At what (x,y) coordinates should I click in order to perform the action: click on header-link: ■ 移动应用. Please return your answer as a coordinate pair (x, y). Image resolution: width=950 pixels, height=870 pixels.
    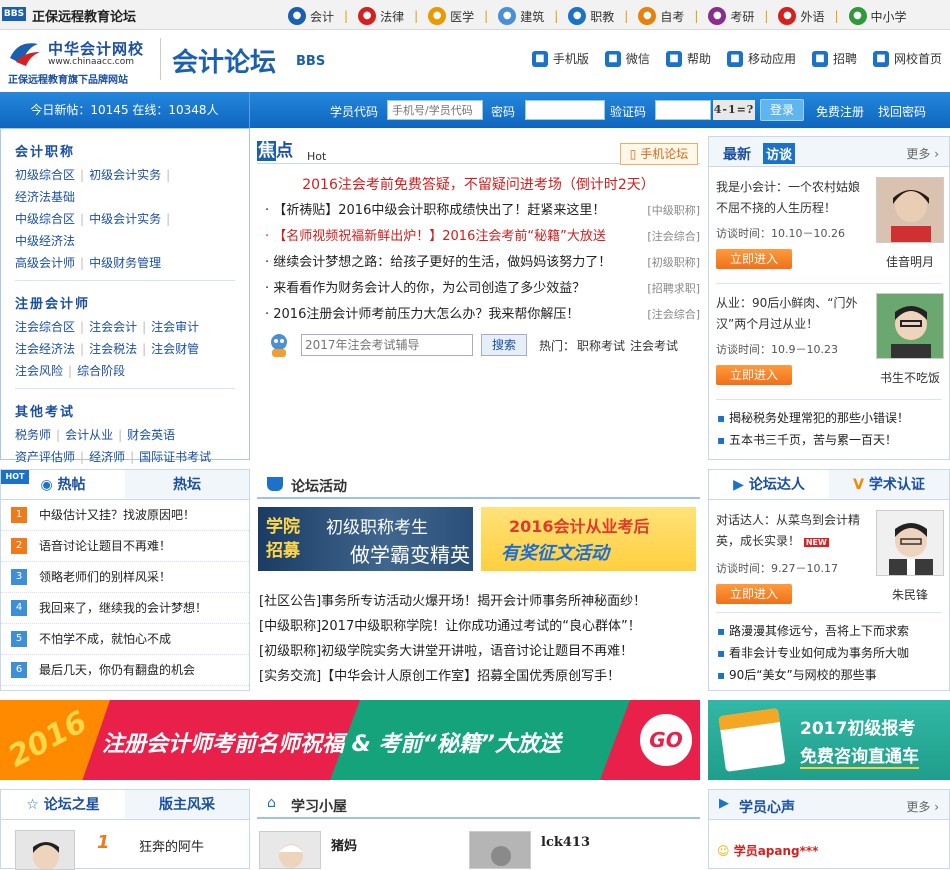
    Looking at the image, I should click on (761, 58).